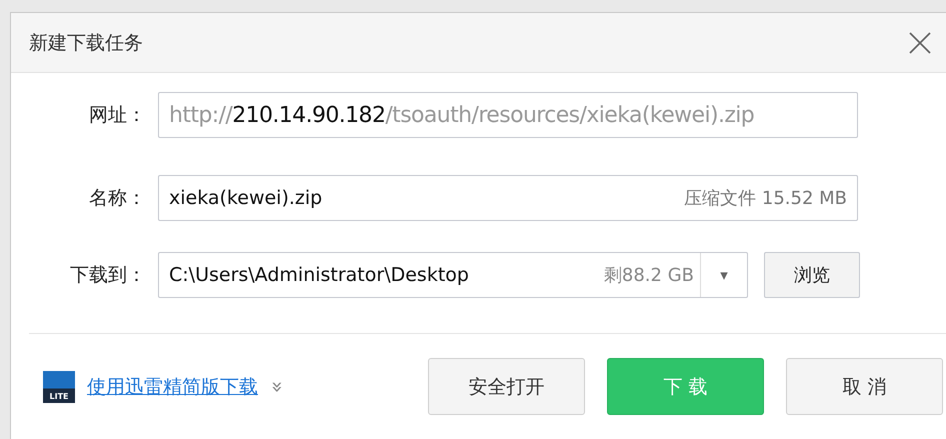 The height and width of the screenshot is (439, 946). Describe the element at coordinates (107, 275) in the screenshot. I see `save-to-label: 下载到：` at that location.